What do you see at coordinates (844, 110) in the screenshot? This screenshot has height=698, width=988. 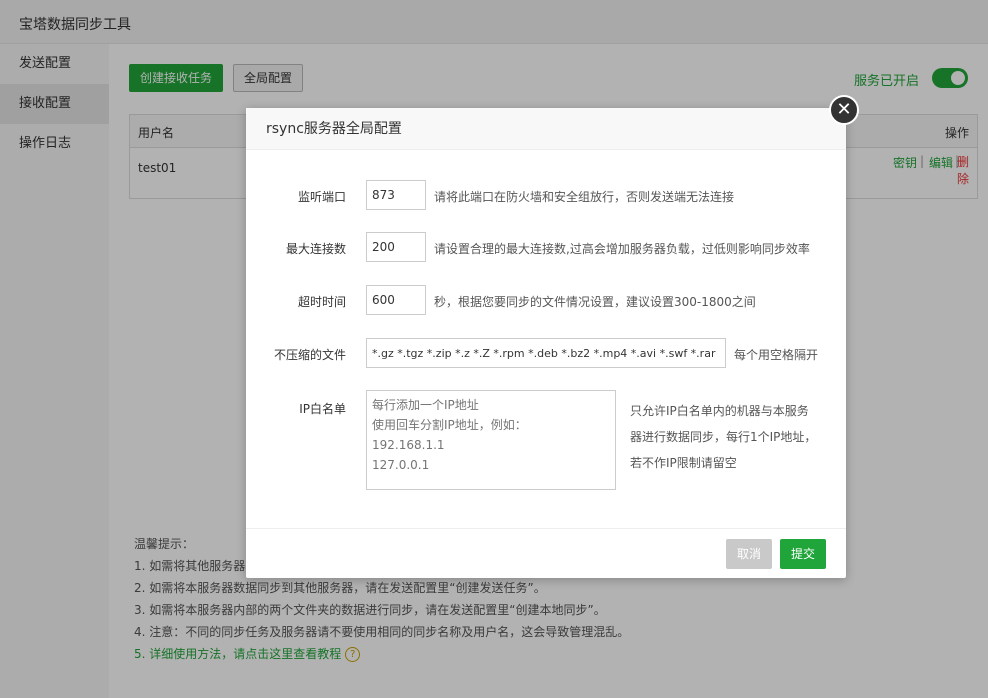 I see `close-icon: ✕` at bounding box center [844, 110].